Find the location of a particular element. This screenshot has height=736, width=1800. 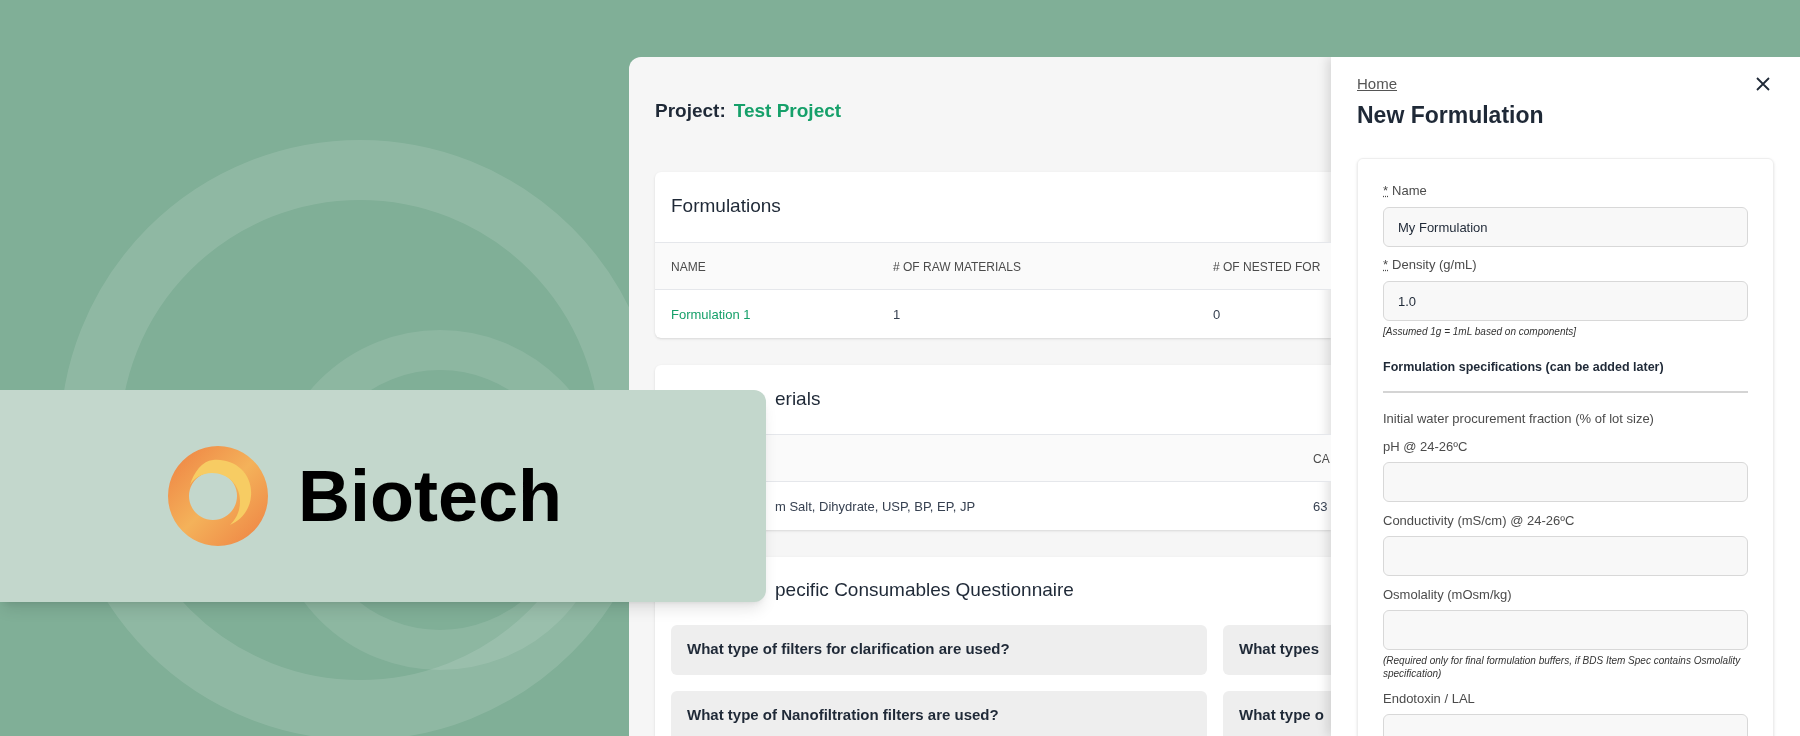

project-name: Test Project is located at coordinates (787, 111).